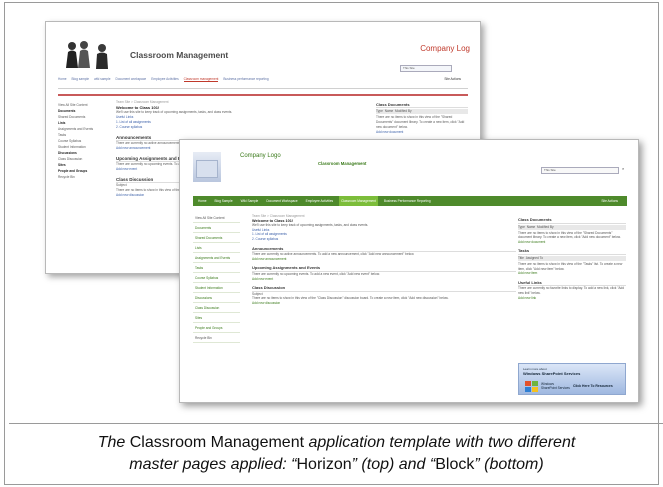  What do you see at coordinates (216, 258) in the screenshot?
I see `ql-item: Assignments and Events` at bounding box center [216, 258].